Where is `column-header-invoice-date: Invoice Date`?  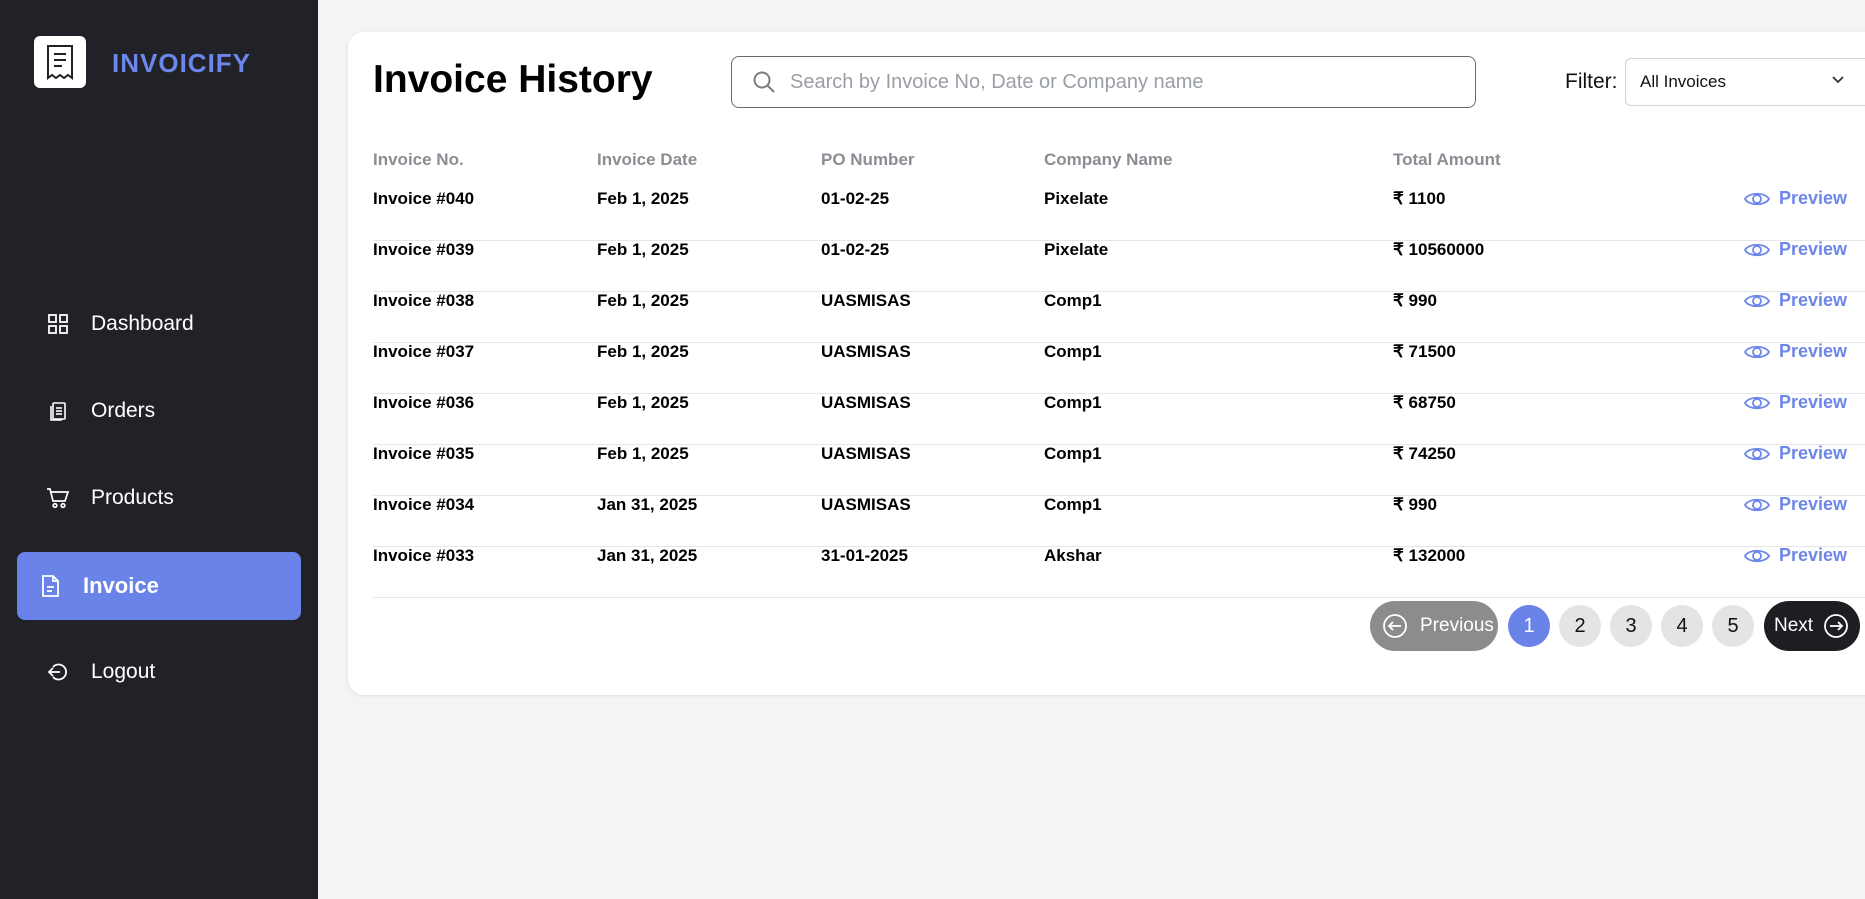 column-header-invoice-date: Invoice Date is located at coordinates (647, 159).